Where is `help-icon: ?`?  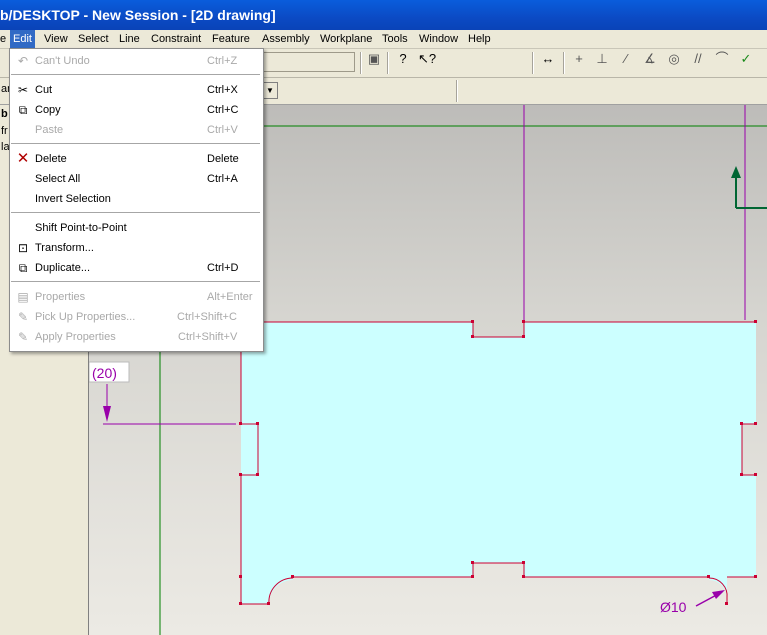 help-icon: ? is located at coordinates (403, 59).